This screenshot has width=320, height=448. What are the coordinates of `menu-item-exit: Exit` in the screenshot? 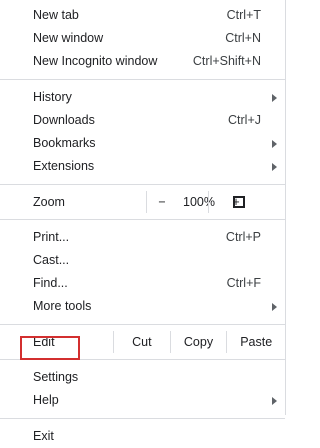 It's located at (142, 436).